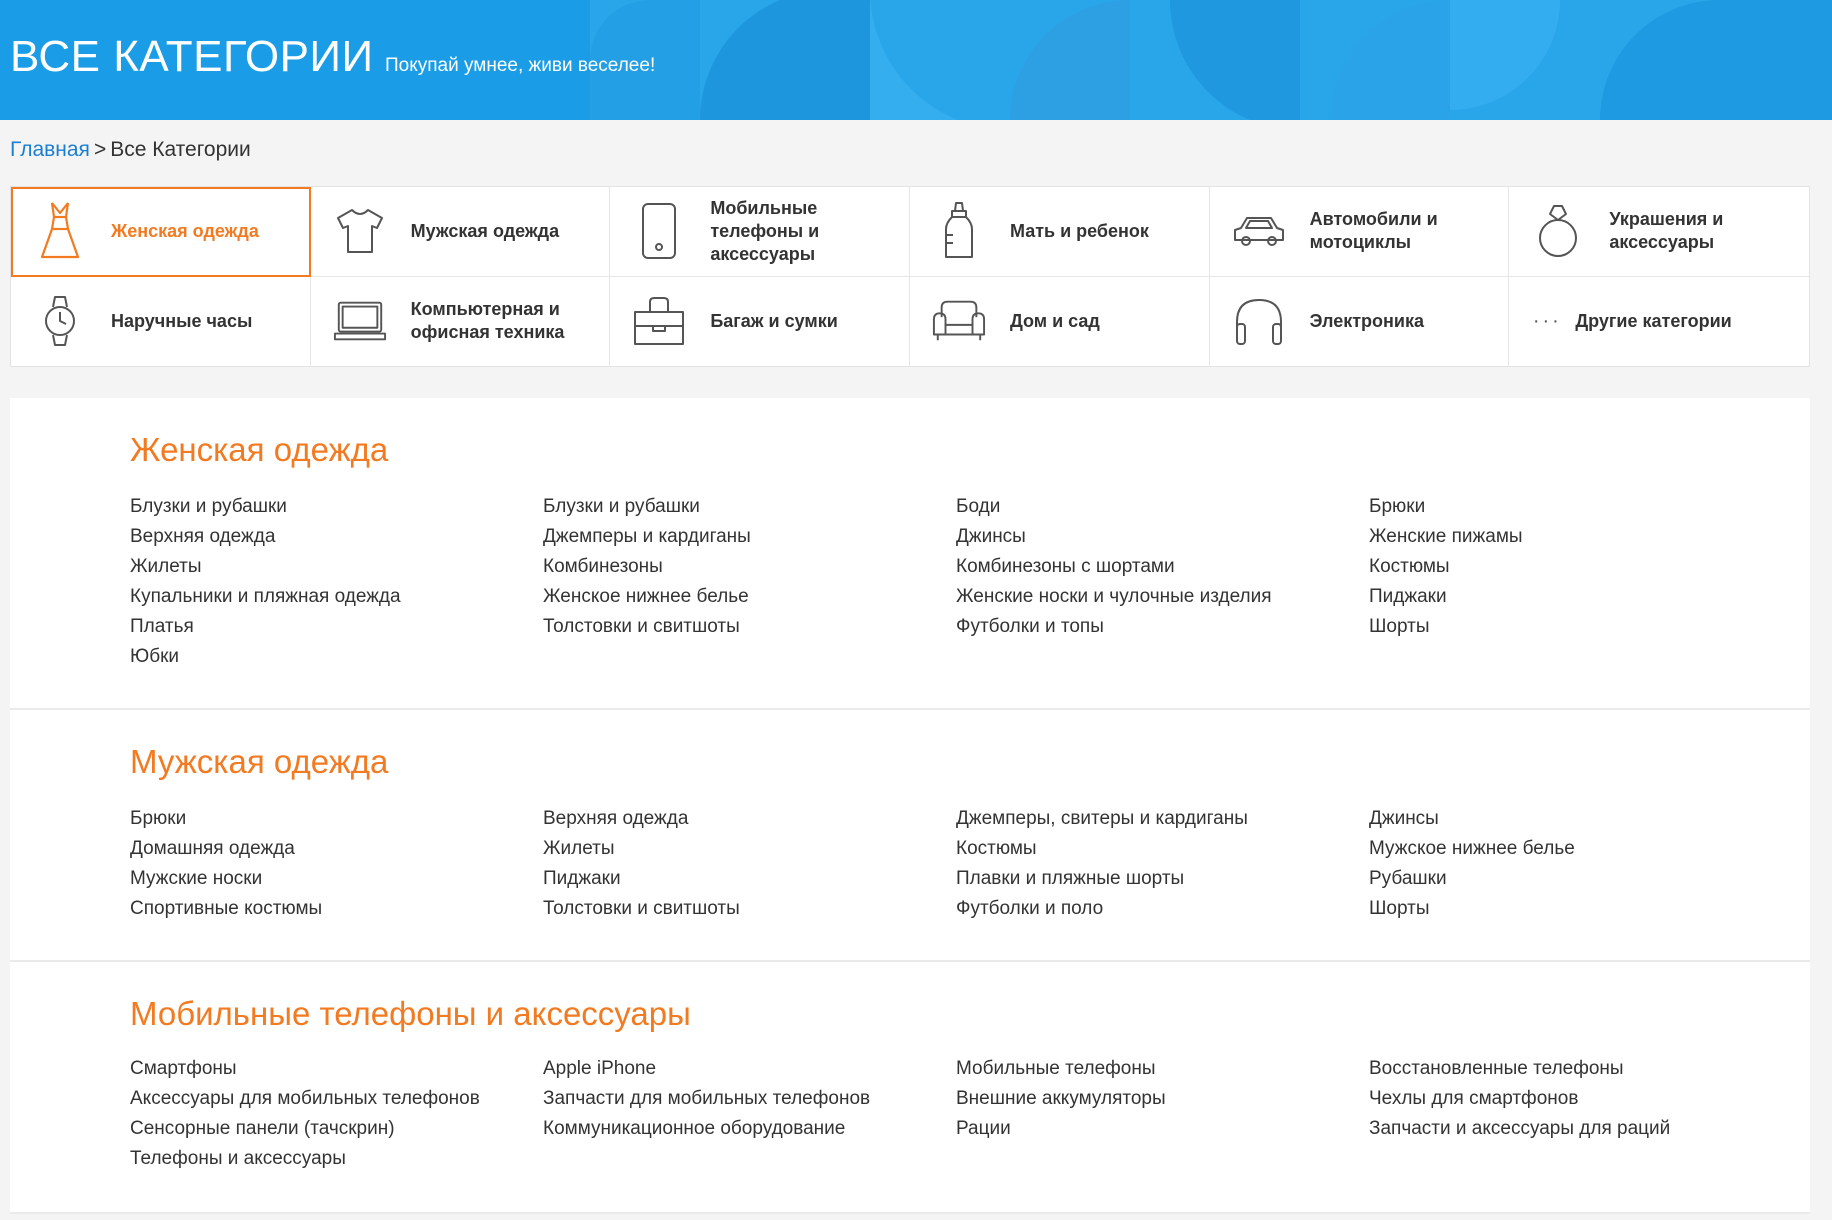 The height and width of the screenshot is (1220, 1832). What do you see at coordinates (1373, 231) in the screenshot?
I see `category-tile-label: Автомобили и мотоциклы` at bounding box center [1373, 231].